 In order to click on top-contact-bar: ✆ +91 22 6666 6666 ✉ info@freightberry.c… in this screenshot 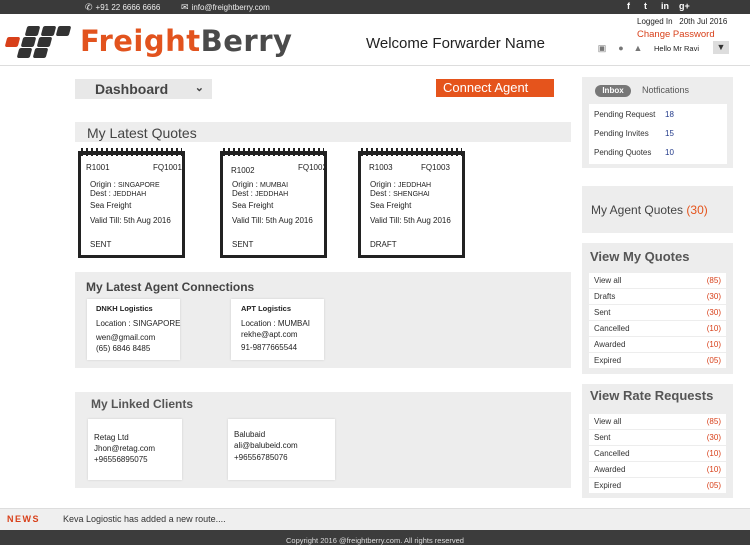, I will do `click(375, 7)`.